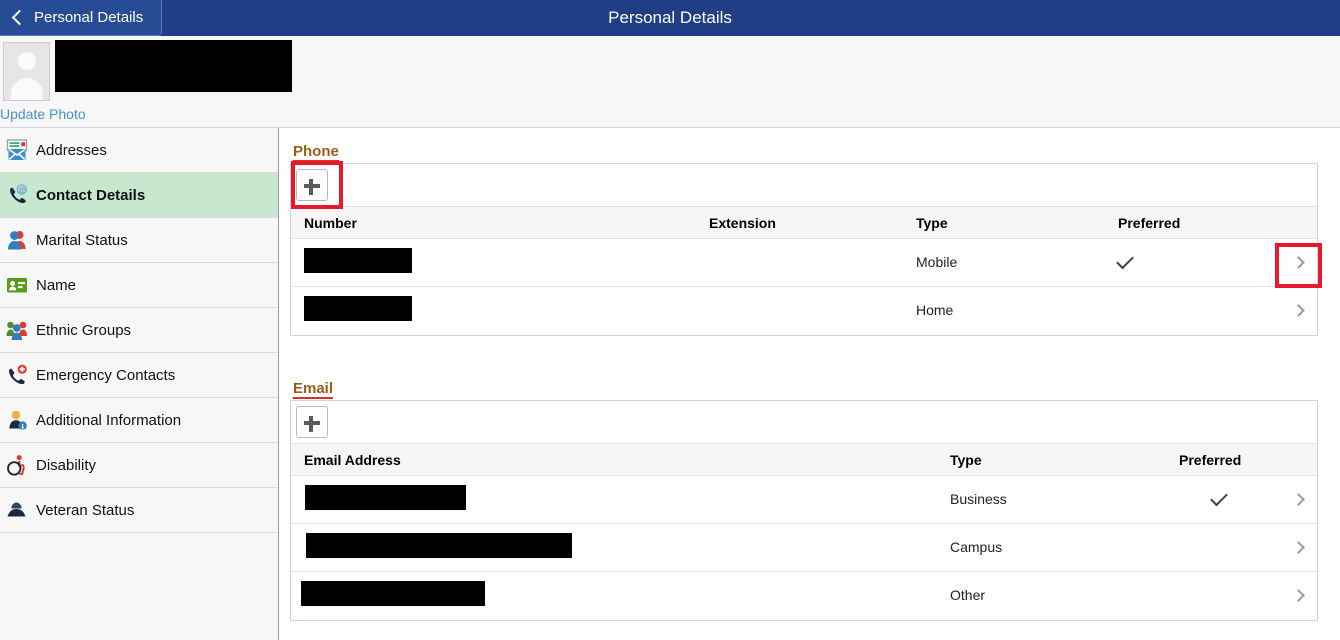 The width and height of the screenshot is (1340, 640). Describe the element at coordinates (18, 285) in the screenshot. I see `name-badge-icon` at that location.